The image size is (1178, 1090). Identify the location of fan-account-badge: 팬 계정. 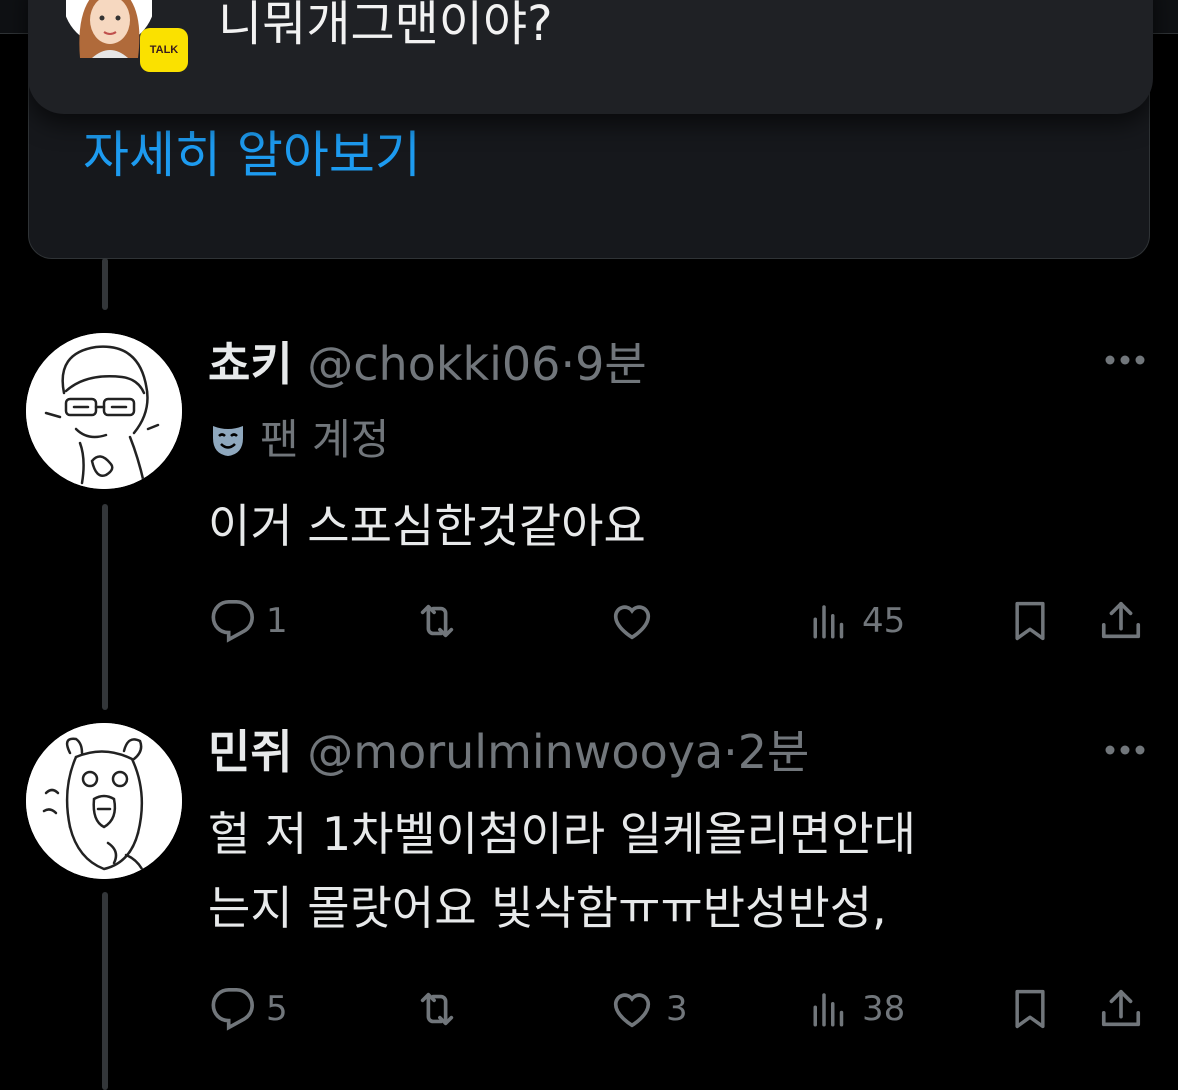
(299, 440).